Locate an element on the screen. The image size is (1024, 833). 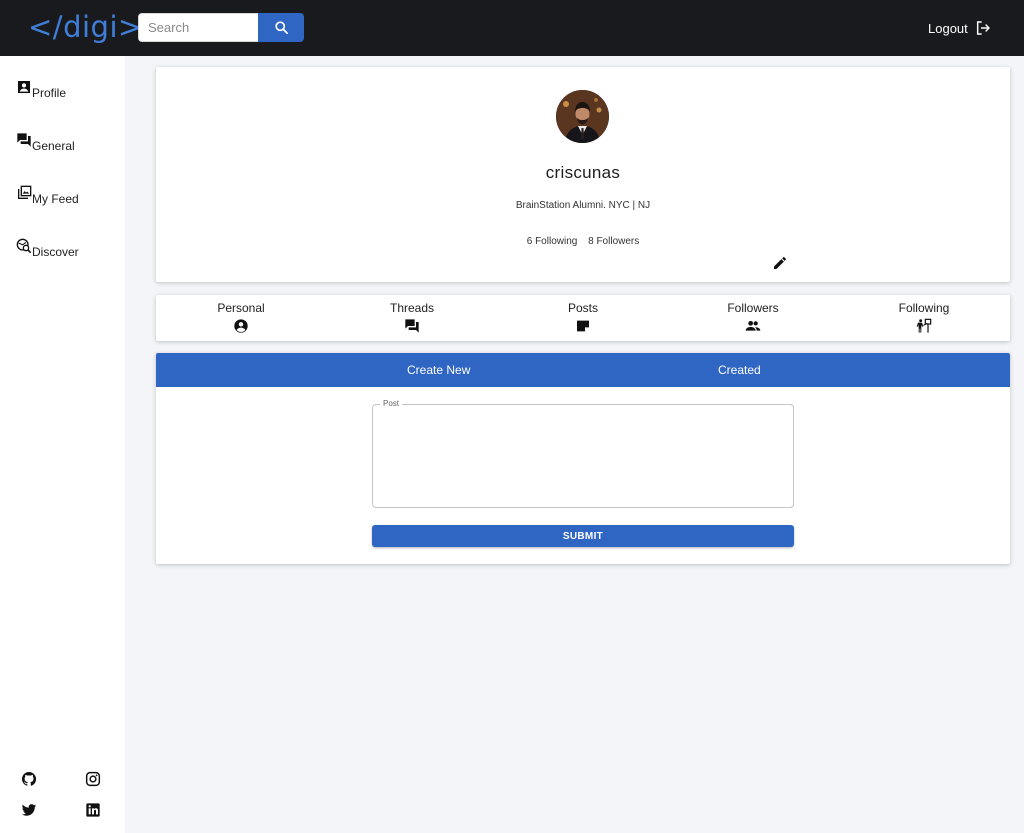
logout-icon is located at coordinates (983, 28).